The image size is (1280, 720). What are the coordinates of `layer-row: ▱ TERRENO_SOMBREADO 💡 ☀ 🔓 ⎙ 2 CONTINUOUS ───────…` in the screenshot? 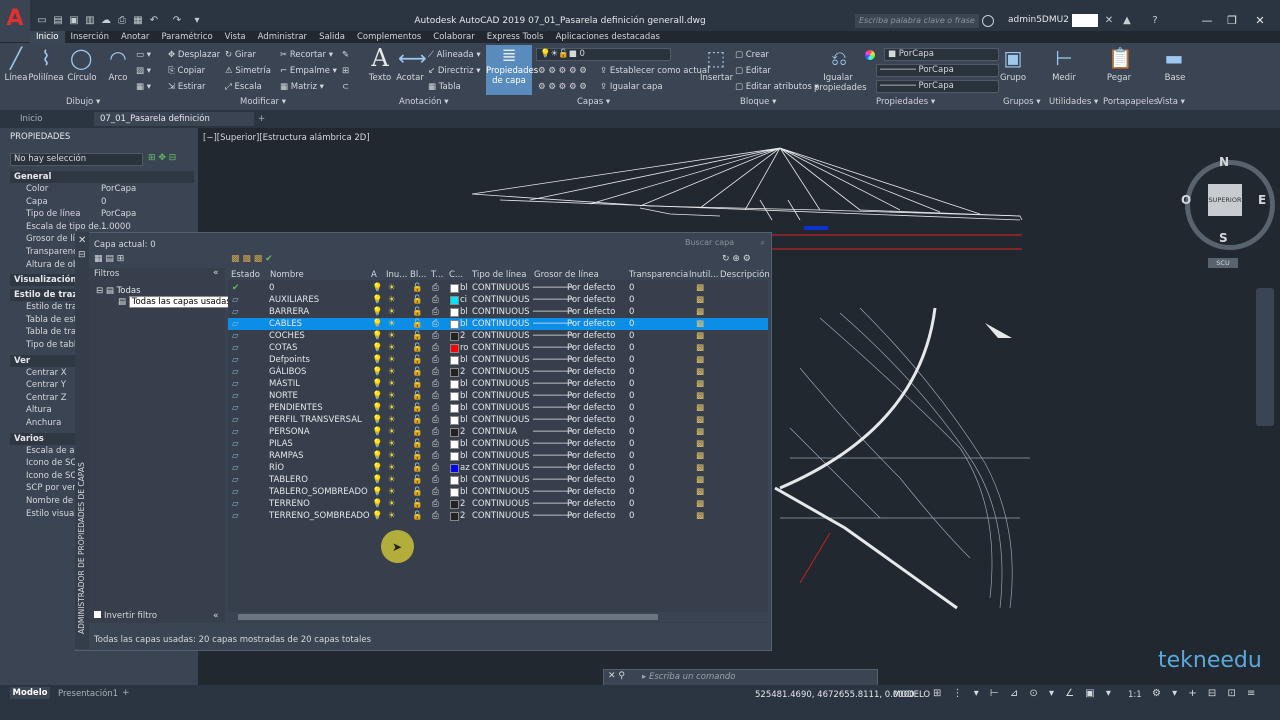 It's located at (498, 516).